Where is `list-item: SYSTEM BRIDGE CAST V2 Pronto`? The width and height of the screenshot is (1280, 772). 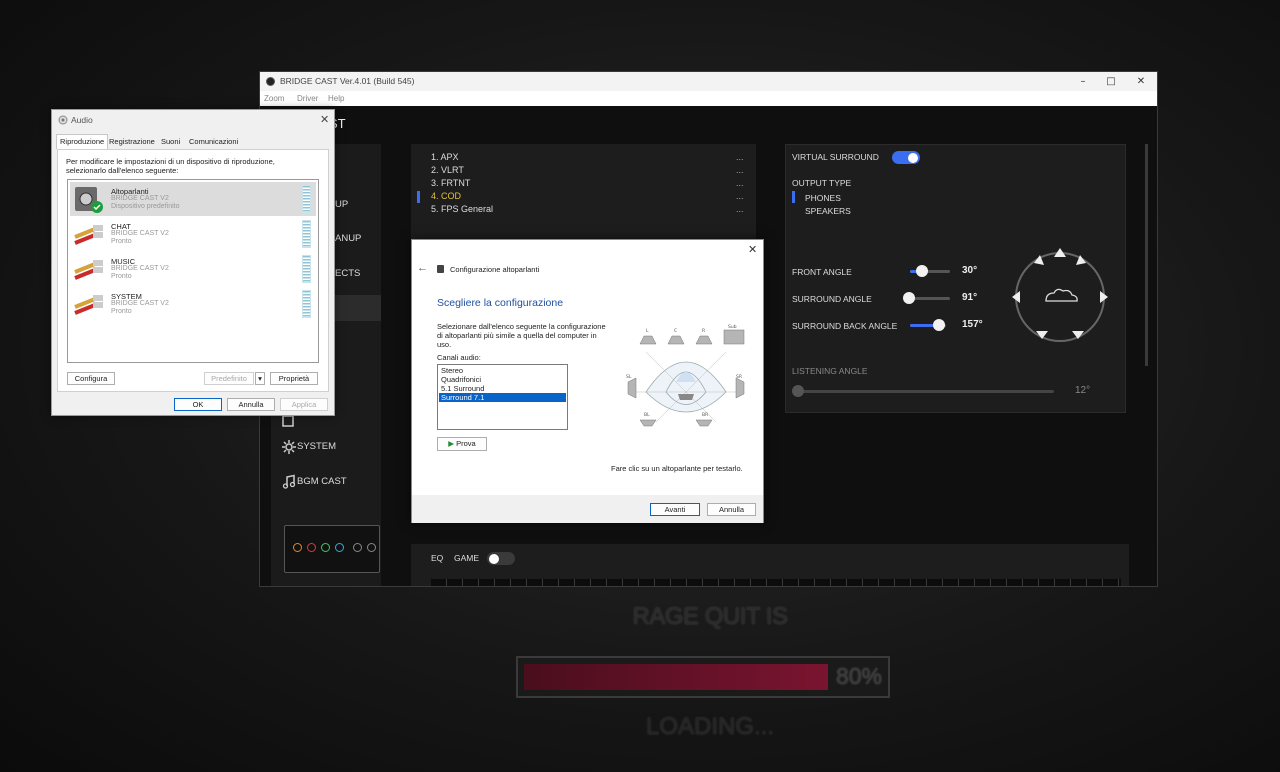
list-item: SYSTEM BRIDGE CAST V2 Pronto is located at coordinates (193, 304).